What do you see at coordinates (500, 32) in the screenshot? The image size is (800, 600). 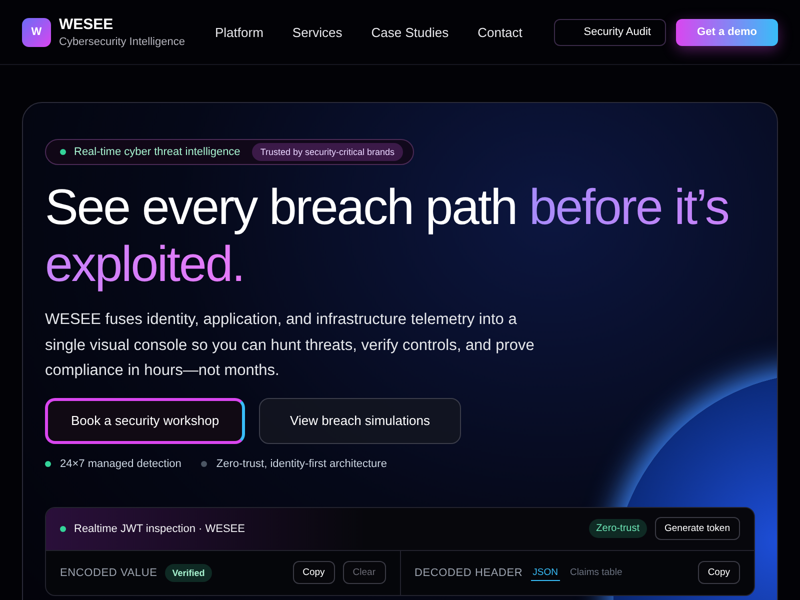 I see `nav-link: Contact` at bounding box center [500, 32].